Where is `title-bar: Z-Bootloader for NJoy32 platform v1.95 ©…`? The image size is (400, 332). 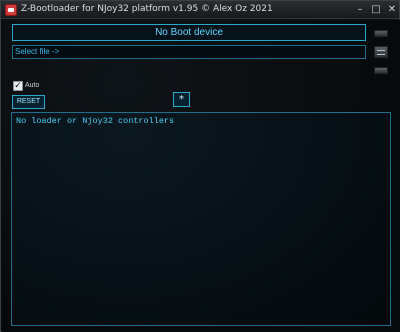
title-bar: Z-Bootloader for NJoy32 platform v1.95 ©… is located at coordinates (200, 10).